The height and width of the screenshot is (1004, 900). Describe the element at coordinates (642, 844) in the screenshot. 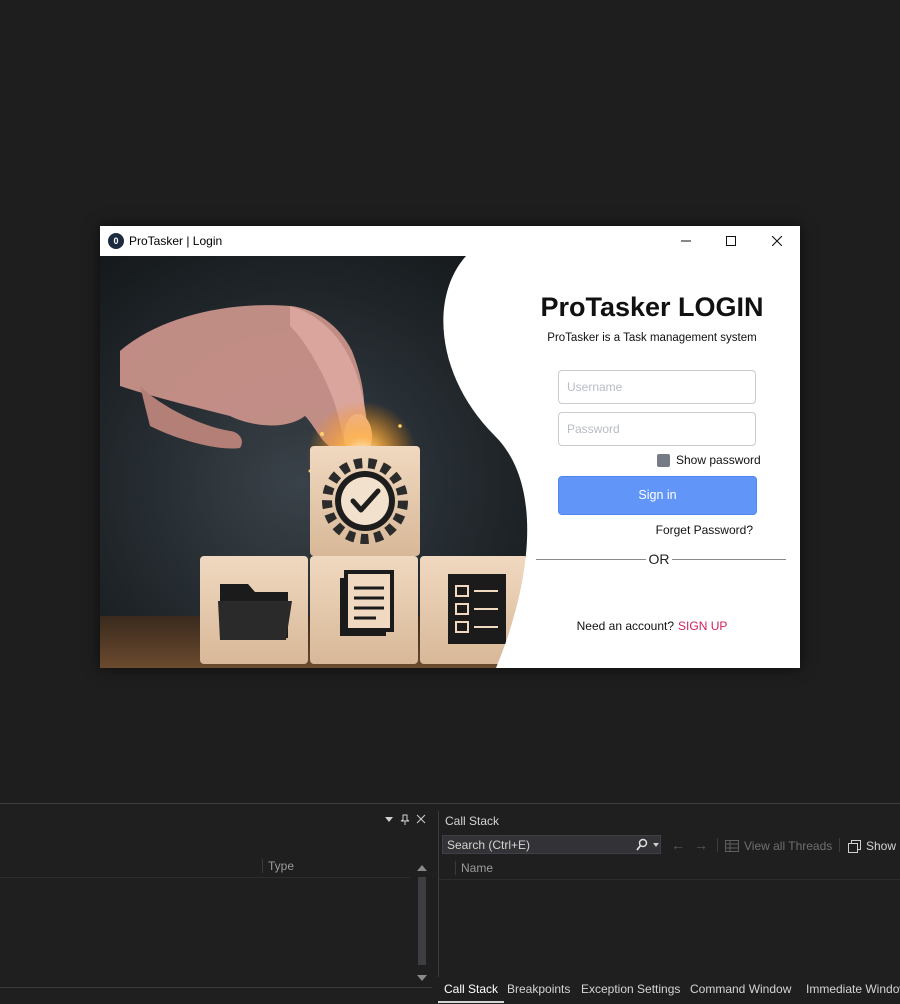

I see `search-icon` at that location.